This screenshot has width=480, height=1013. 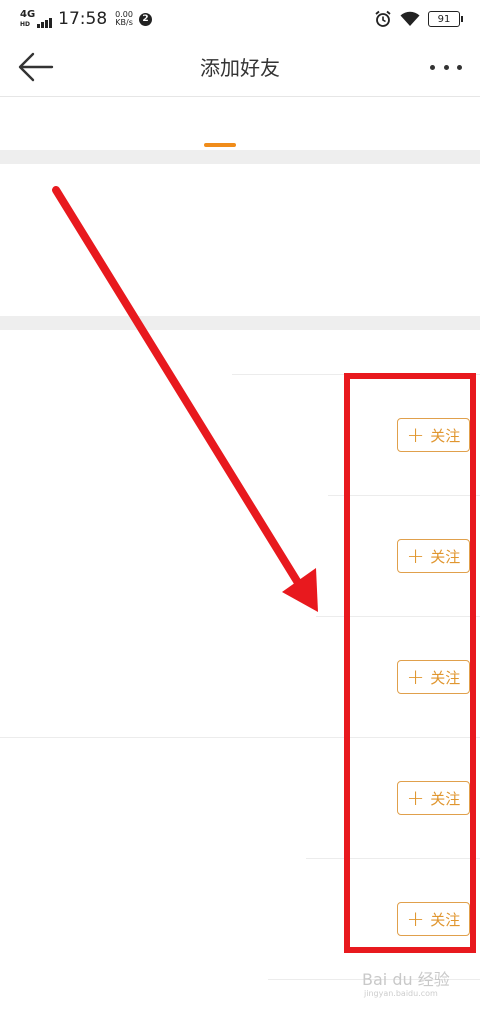 What do you see at coordinates (145, 19) in the screenshot?
I see `notification-badge: 2` at bounding box center [145, 19].